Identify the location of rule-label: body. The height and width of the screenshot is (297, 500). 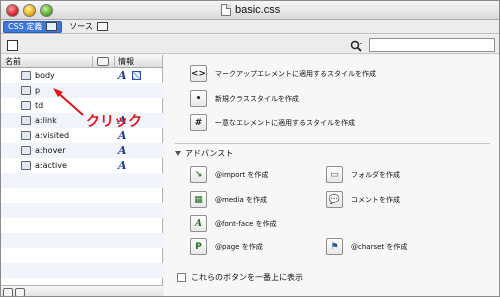
(45, 75).